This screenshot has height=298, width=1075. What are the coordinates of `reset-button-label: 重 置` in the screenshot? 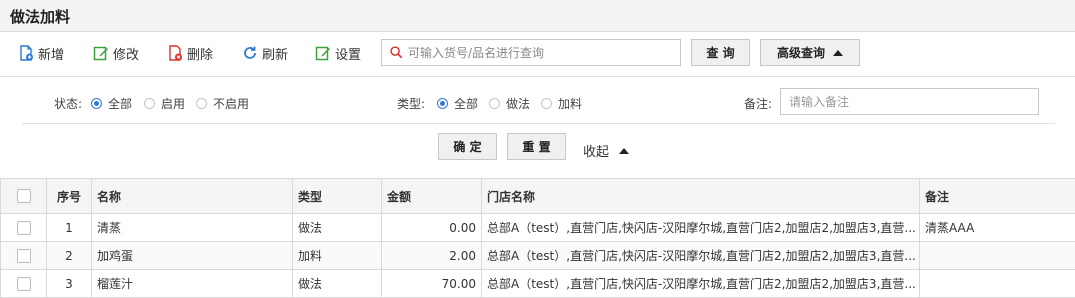 It's located at (536, 147).